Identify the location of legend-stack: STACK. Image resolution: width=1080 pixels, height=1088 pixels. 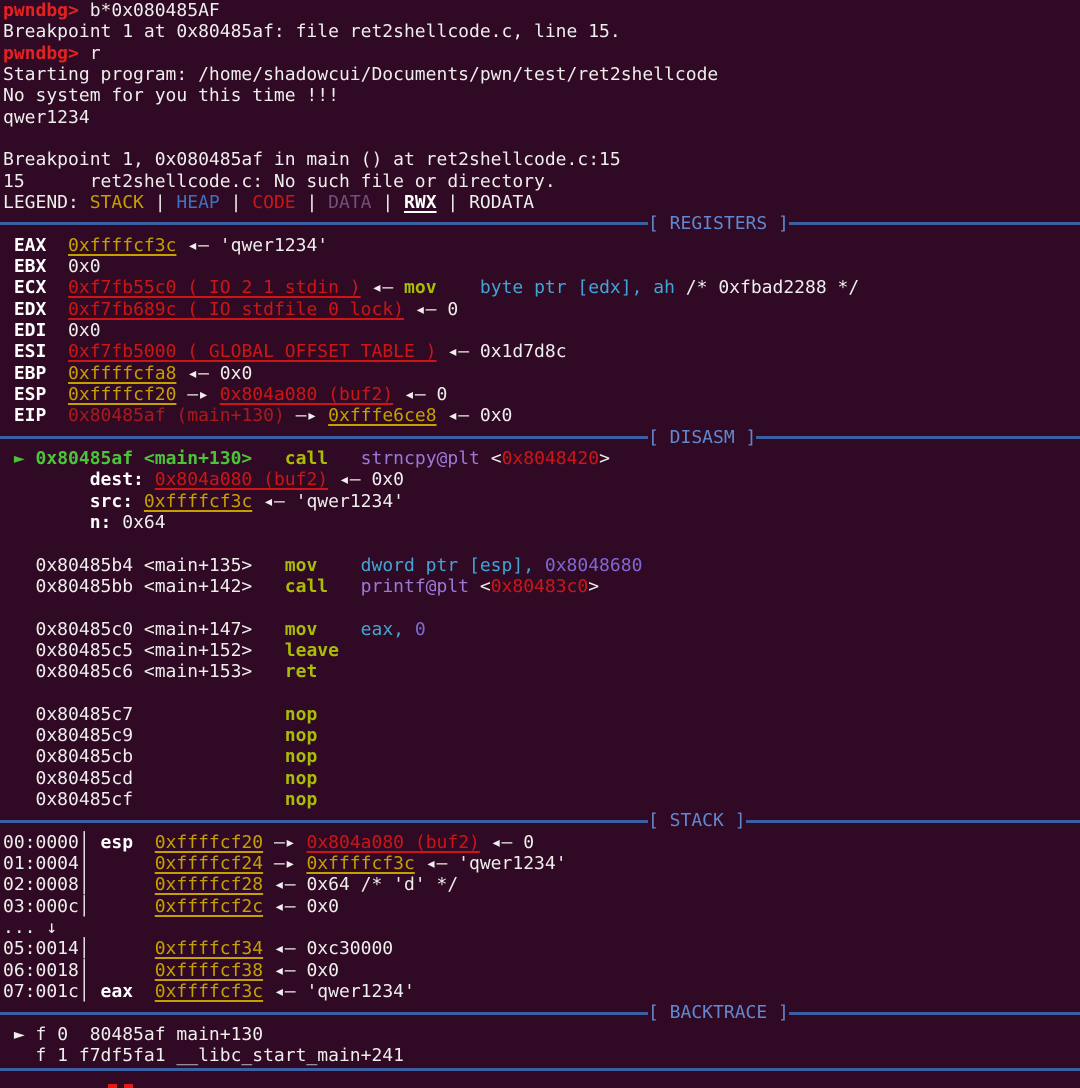
(116, 202).